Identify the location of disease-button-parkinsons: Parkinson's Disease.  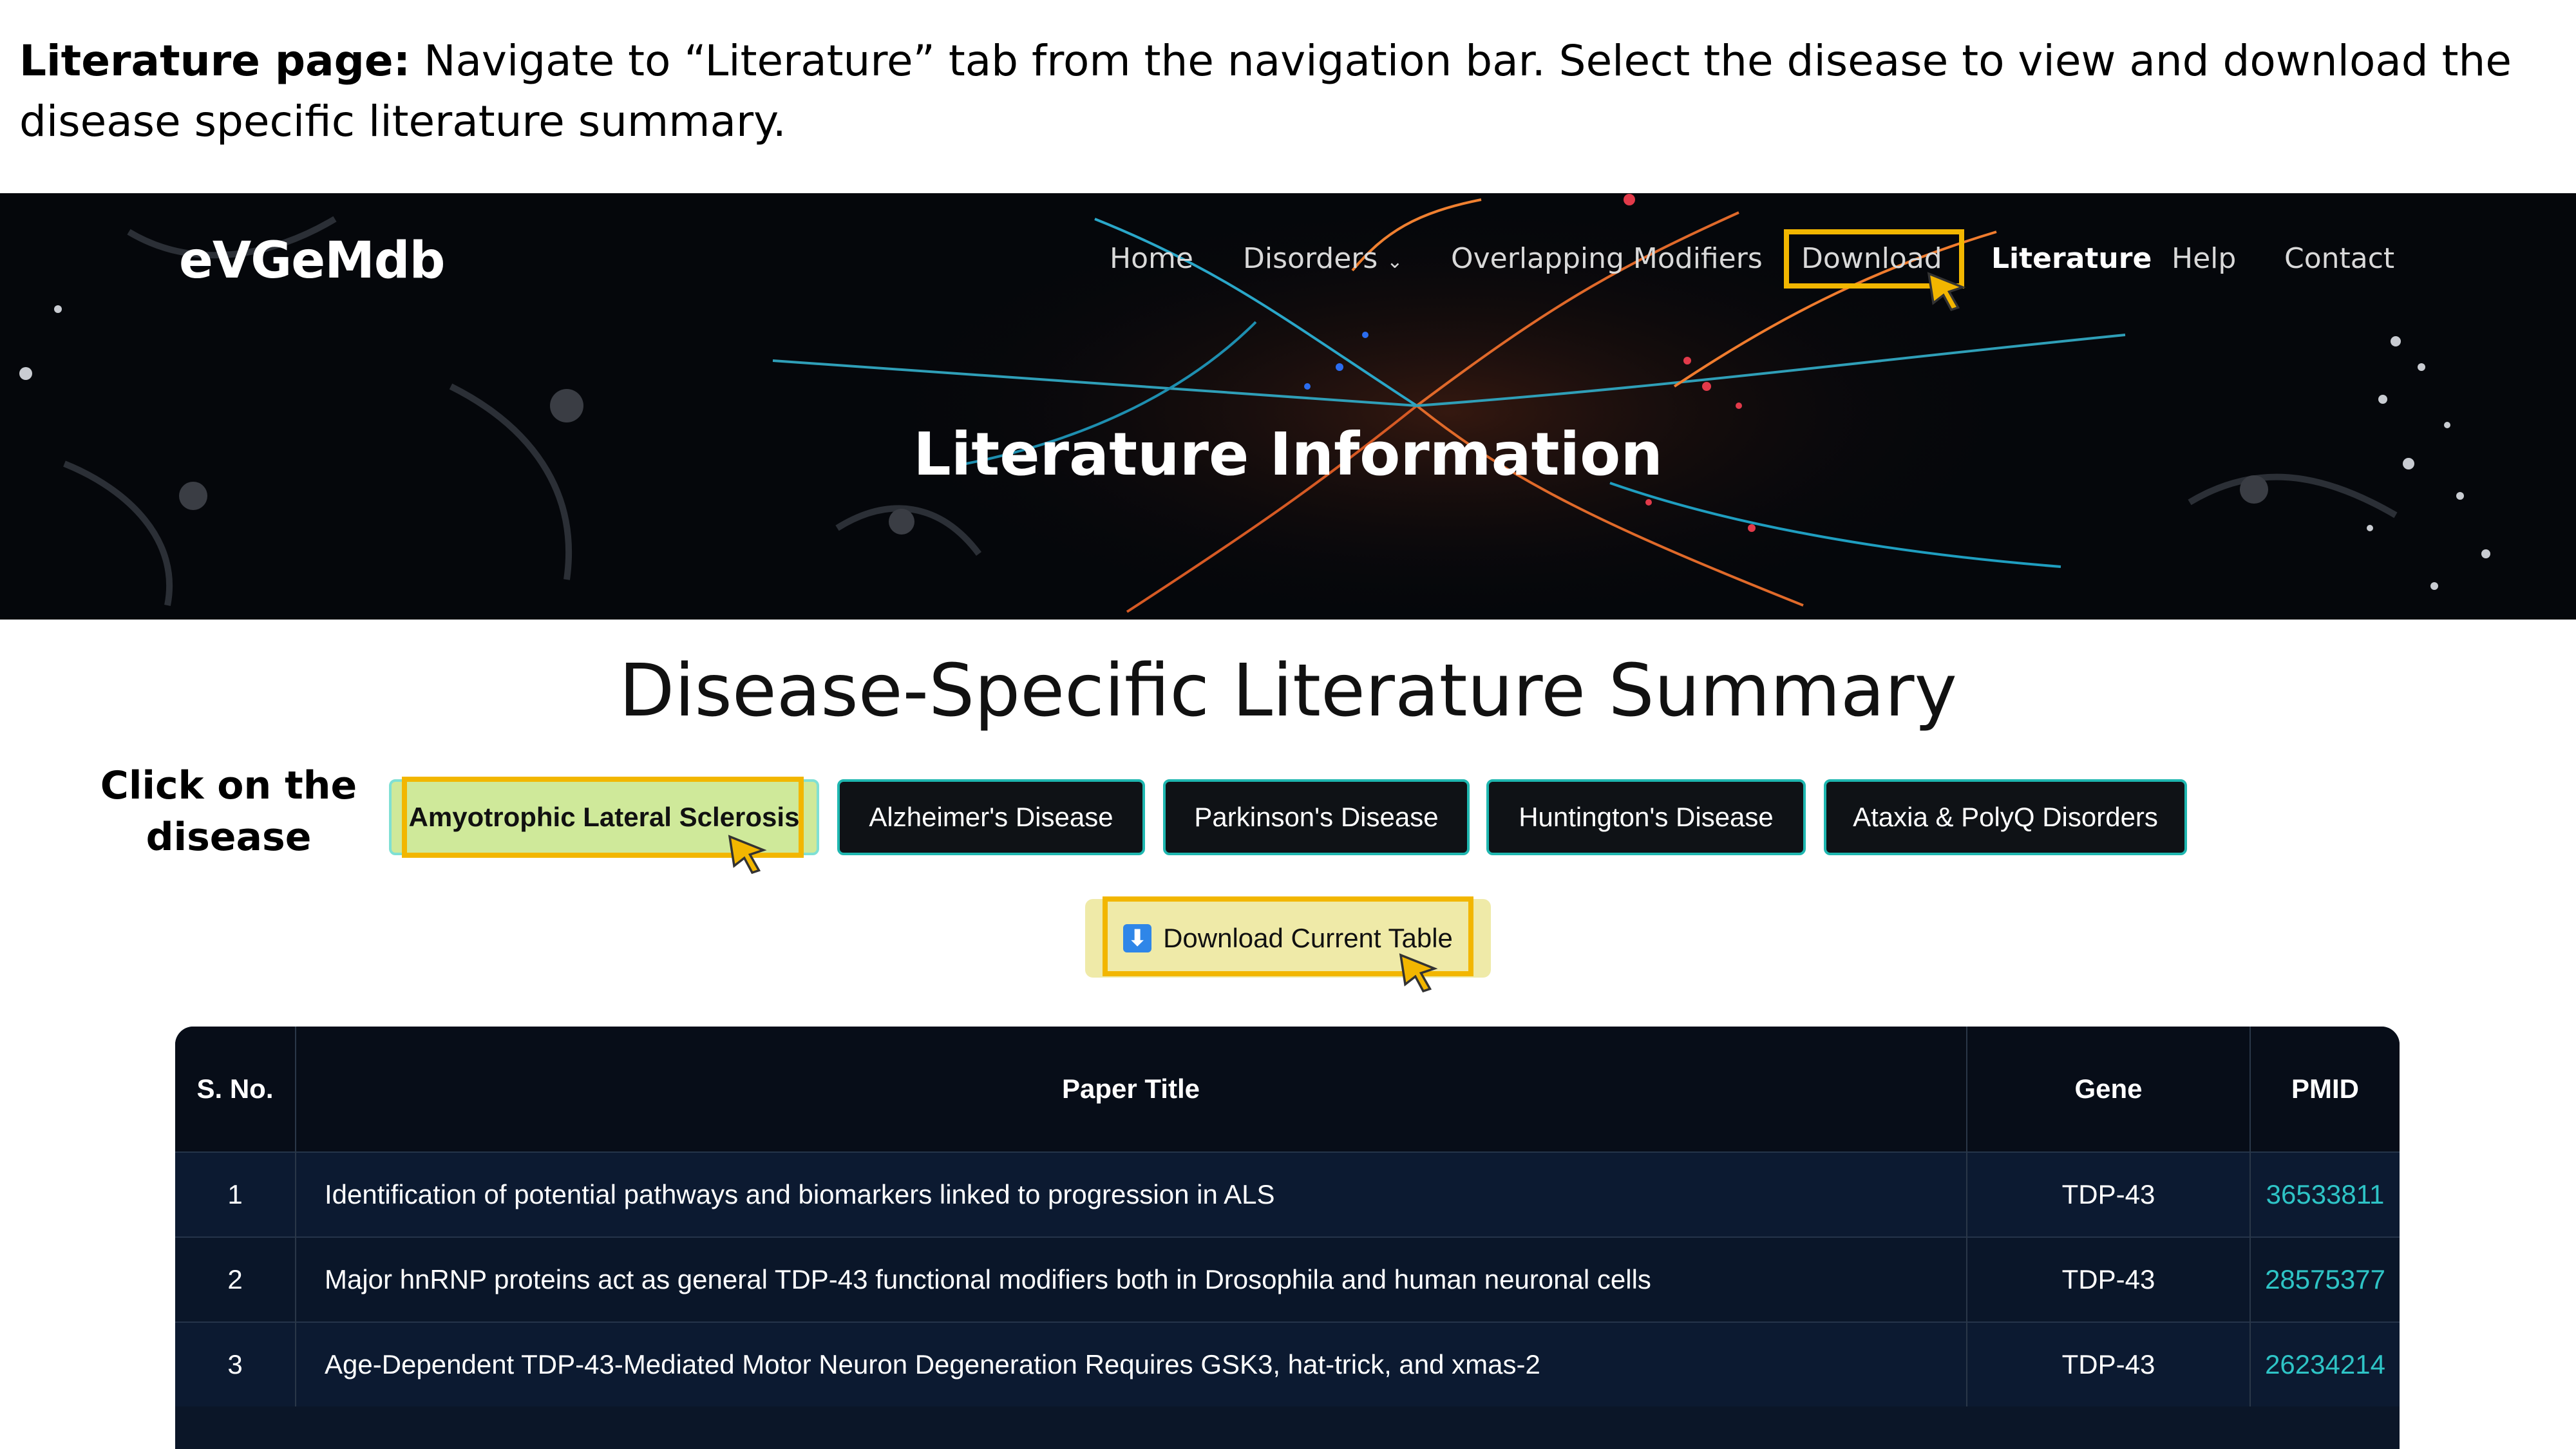
(1317, 817).